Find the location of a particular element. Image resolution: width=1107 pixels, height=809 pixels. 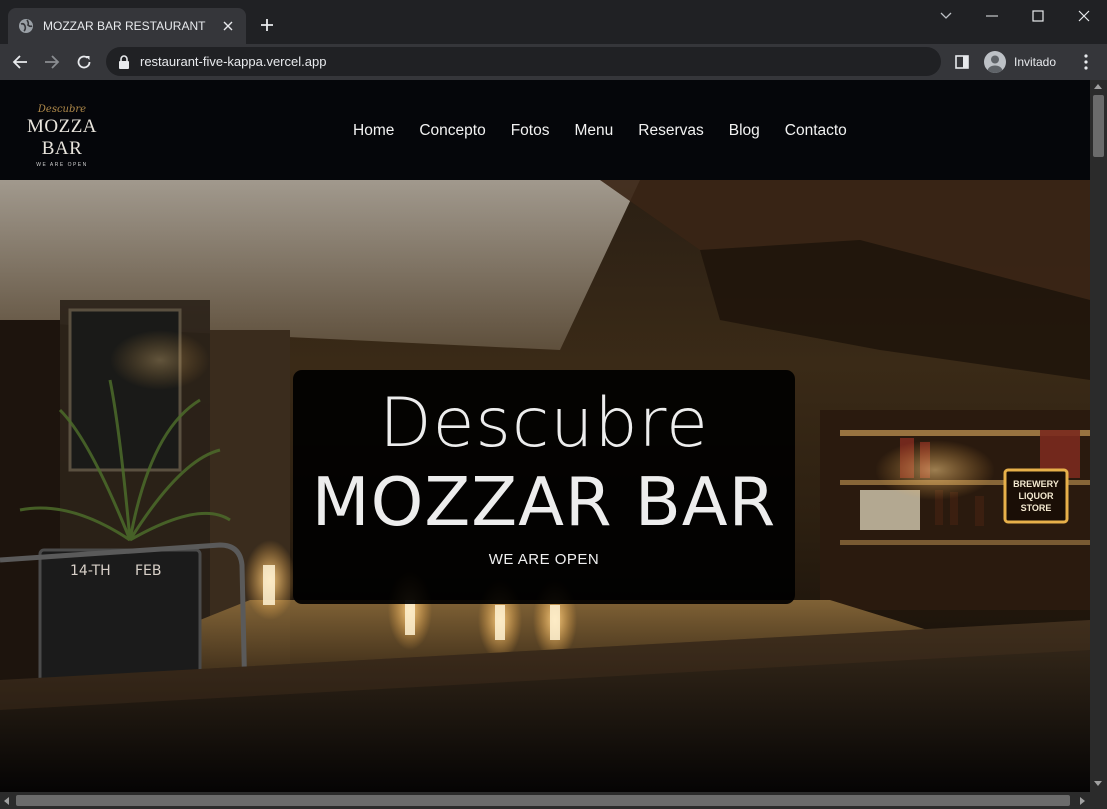

profile-button: Invitado is located at coordinates (1022, 61).